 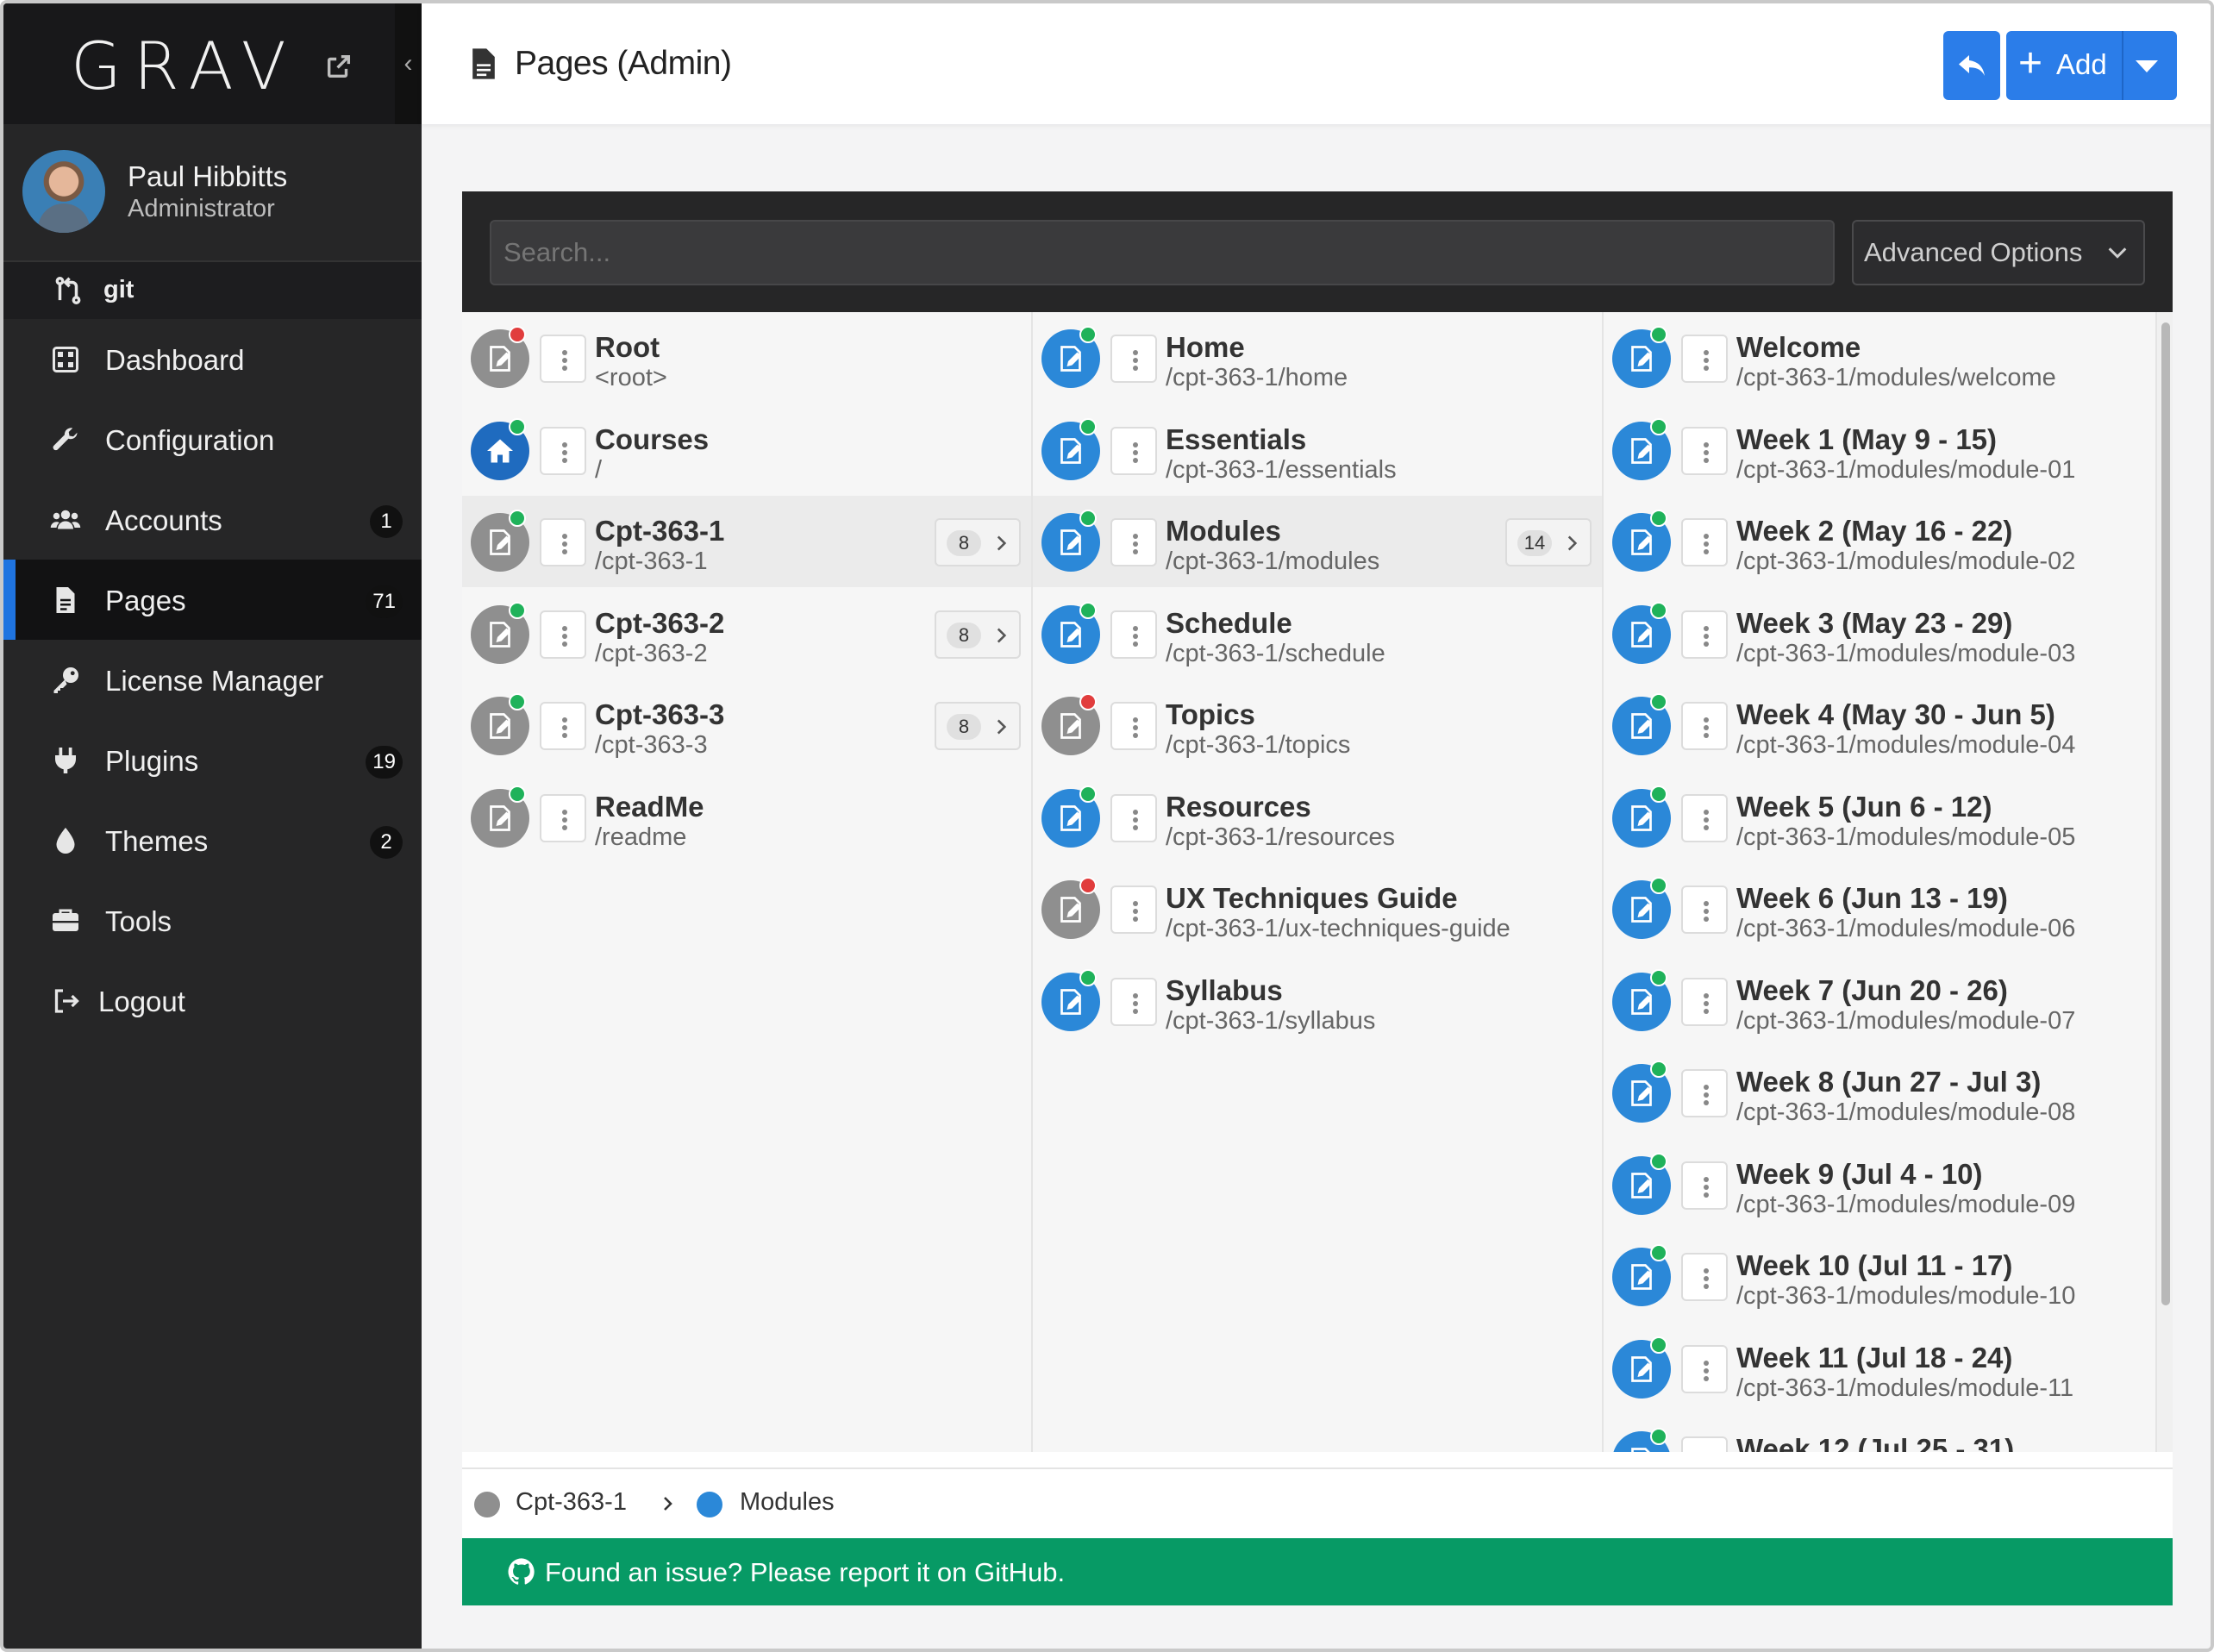 I want to click on sidebar-item-dashboard: Dashboard, so click(x=212, y=359).